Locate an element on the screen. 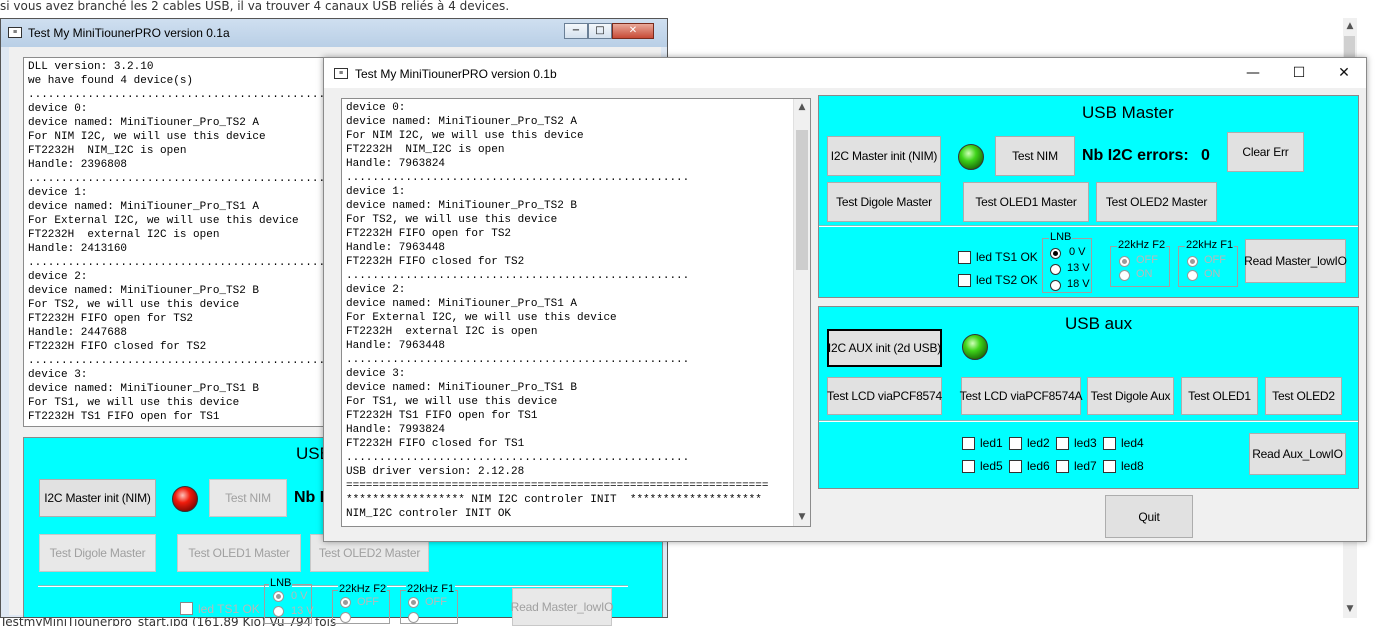 The height and width of the screenshot is (626, 1376). front-log-scrollbar: ▲ ▼ is located at coordinates (801, 312).